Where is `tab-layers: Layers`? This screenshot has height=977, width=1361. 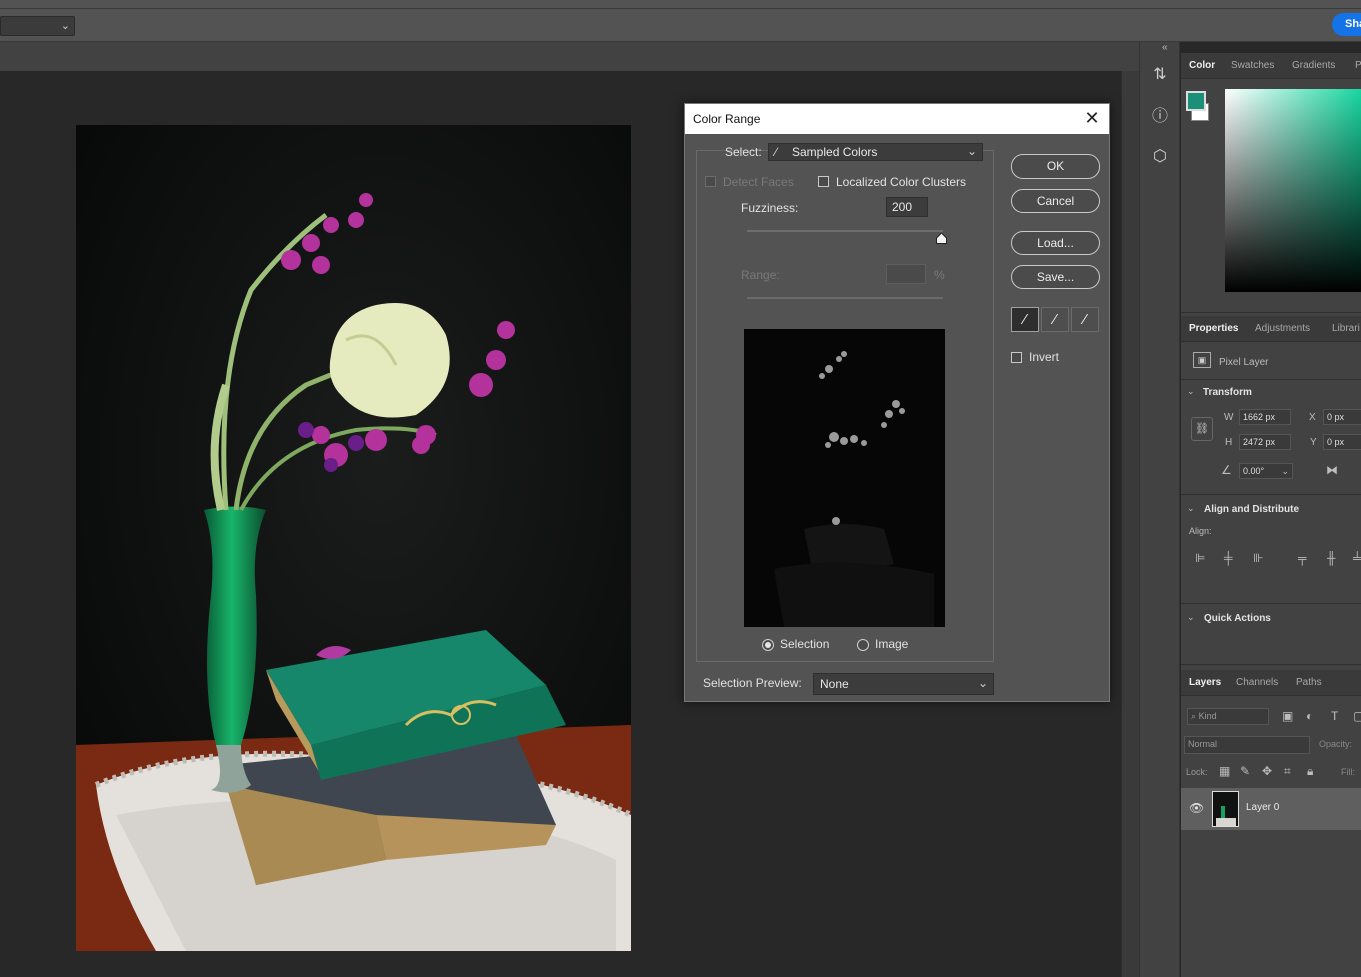 tab-layers: Layers is located at coordinates (1205, 683).